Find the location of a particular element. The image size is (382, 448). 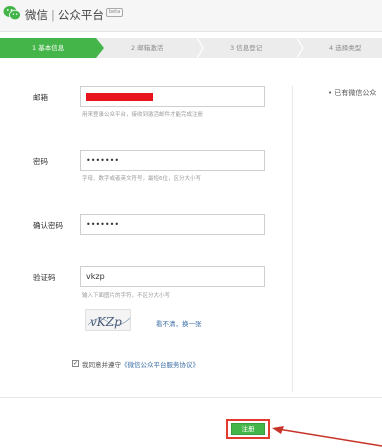

confirm-password-label: 确认密码 is located at coordinates (48, 225).